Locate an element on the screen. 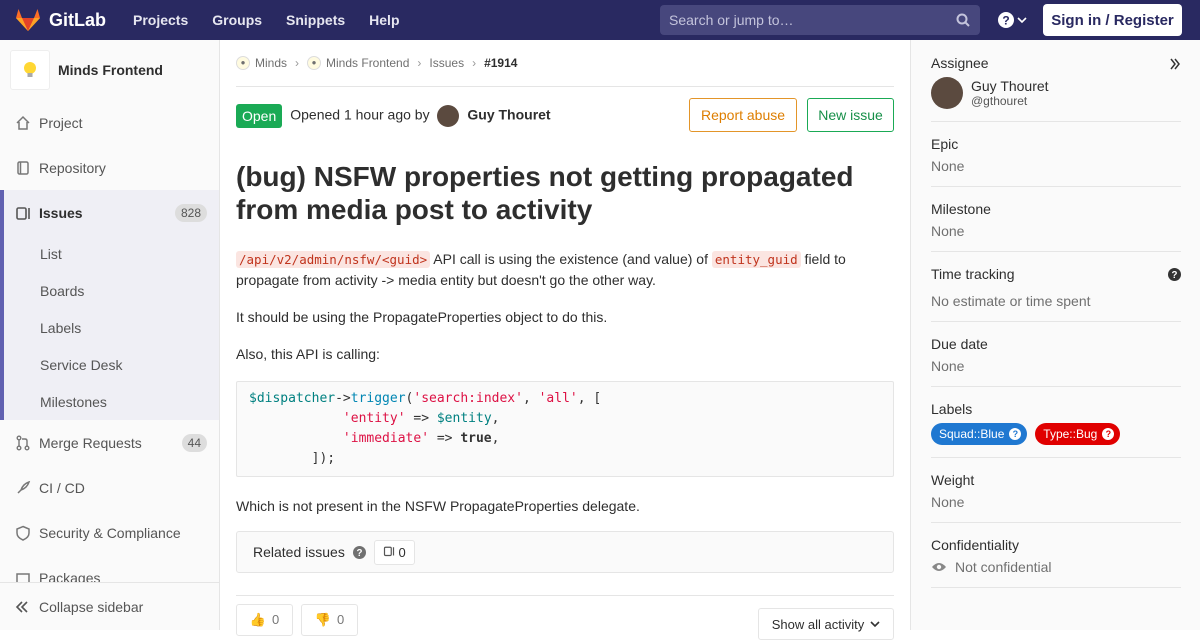 The width and height of the screenshot is (1200, 640). sidebar-item-label: Project is located at coordinates (61, 122).